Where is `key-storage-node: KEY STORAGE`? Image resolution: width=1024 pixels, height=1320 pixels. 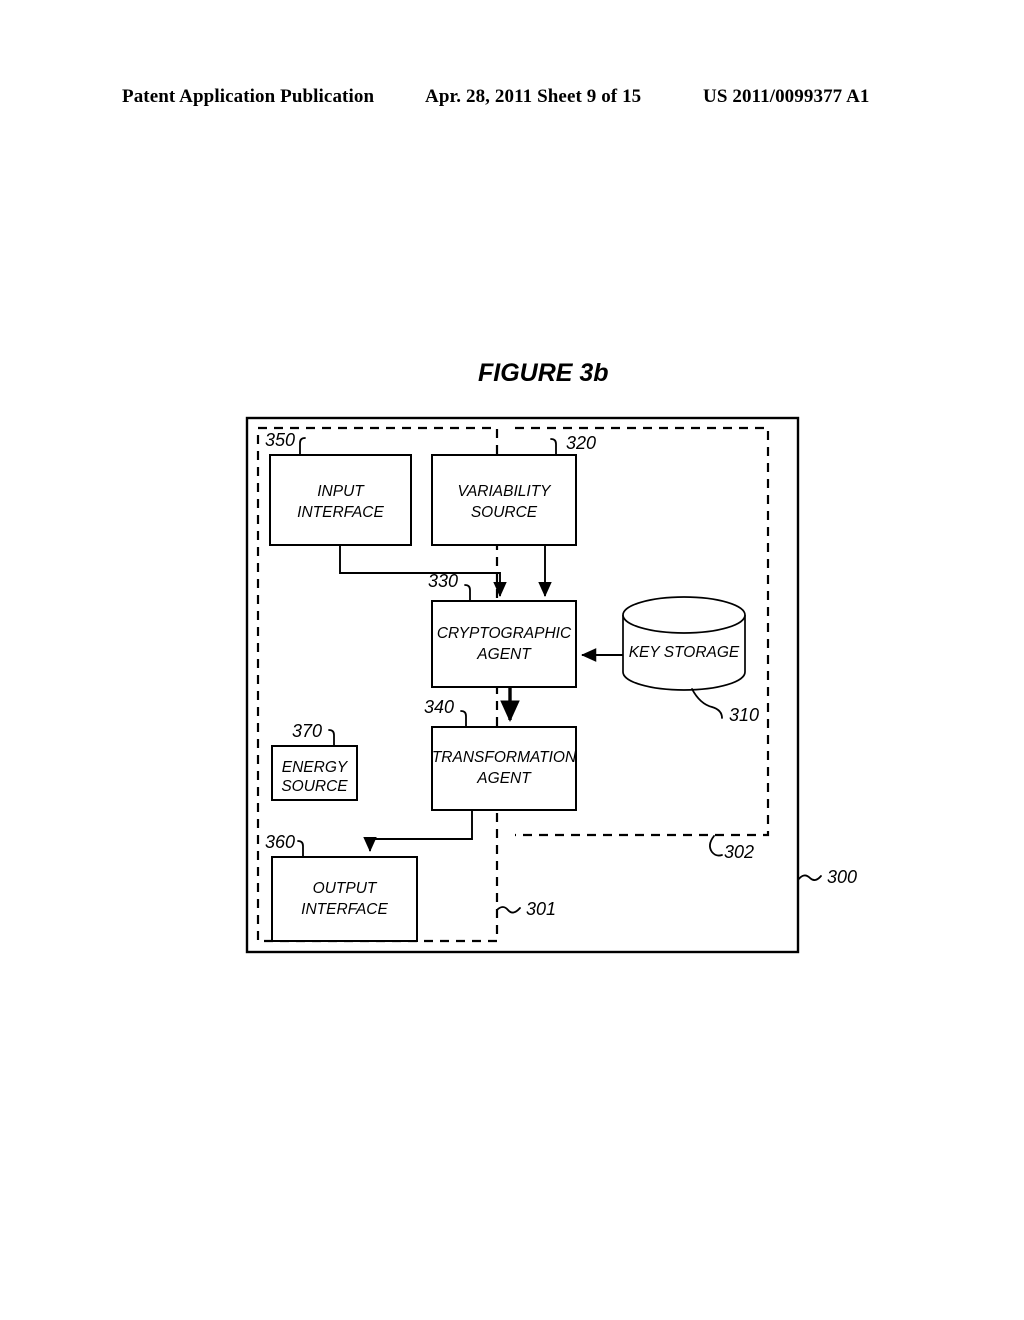 key-storage-node: KEY STORAGE is located at coordinates (684, 643).